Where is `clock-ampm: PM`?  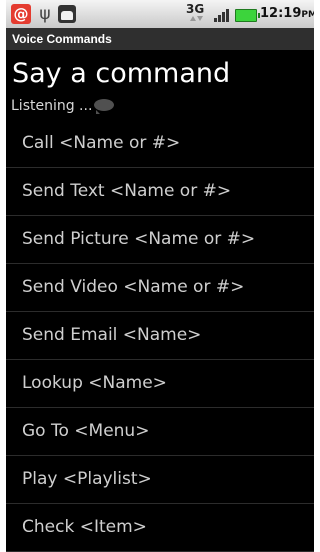 clock-ampm: PM is located at coordinates (307, 15).